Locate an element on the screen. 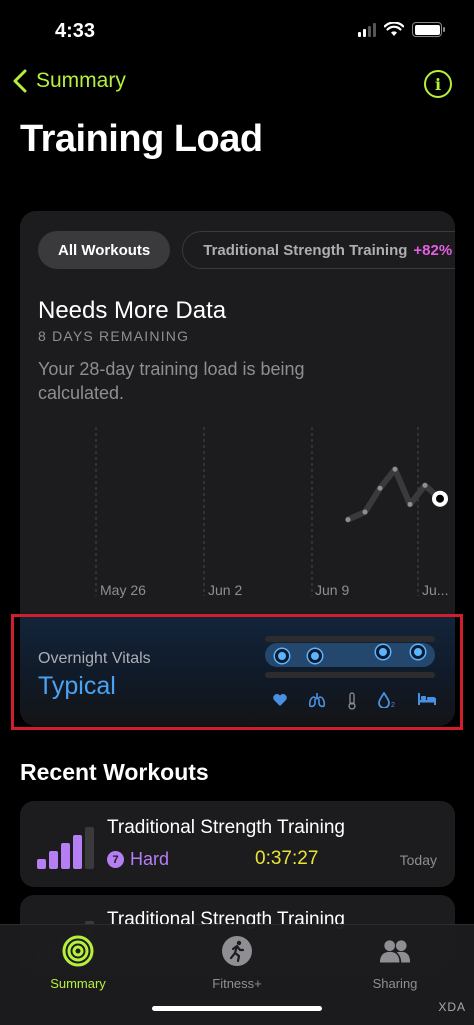  status-title: Needs More Data is located at coordinates (132, 310).